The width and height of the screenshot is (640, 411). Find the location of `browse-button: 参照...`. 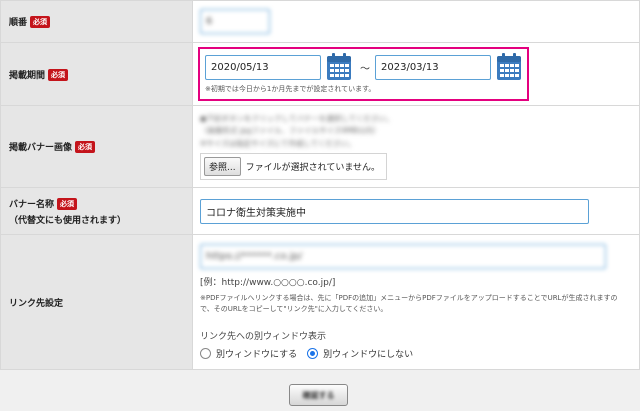

browse-button: 参照... is located at coordinates (222, 167).